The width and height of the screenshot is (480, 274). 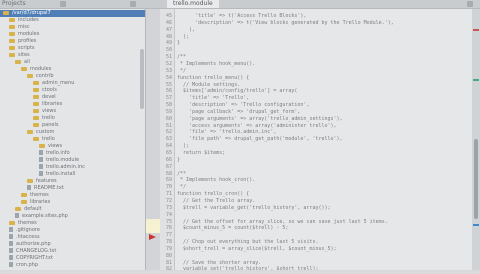 I want to click on tree-item-label: trello.install, so click(x=61, y=174).